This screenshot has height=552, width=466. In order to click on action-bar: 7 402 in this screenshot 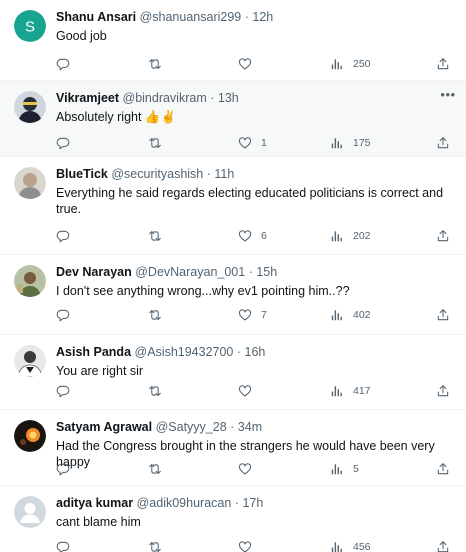, I will do `click(253, 315)`.